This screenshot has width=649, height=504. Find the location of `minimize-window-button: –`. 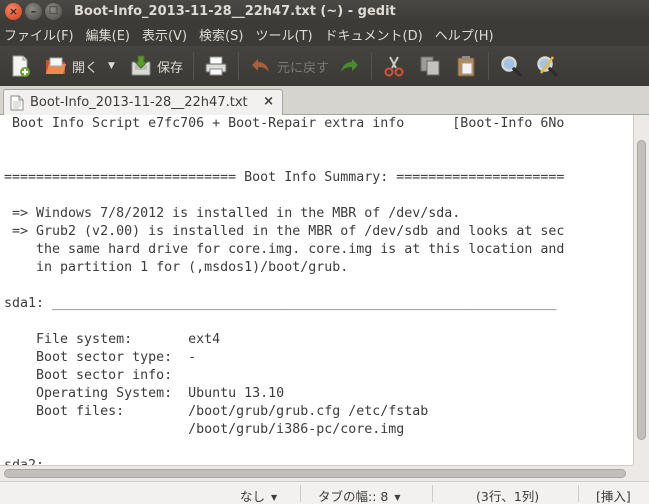

minimize-window-button: – is located at coordinates (33, 11).